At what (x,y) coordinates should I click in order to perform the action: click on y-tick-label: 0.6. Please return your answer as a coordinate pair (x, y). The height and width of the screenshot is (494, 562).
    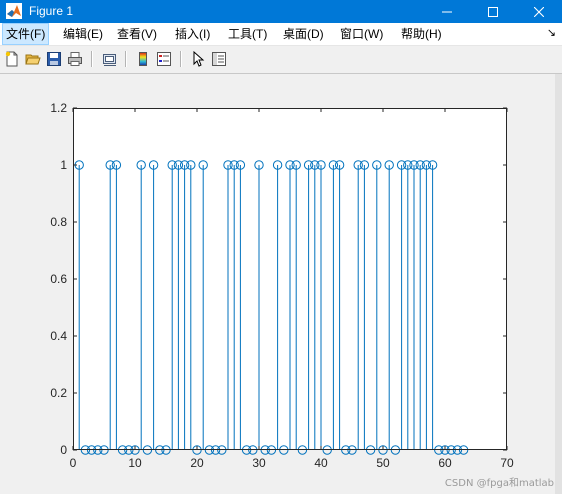
    Looking at the image, I should click on (58, 279).